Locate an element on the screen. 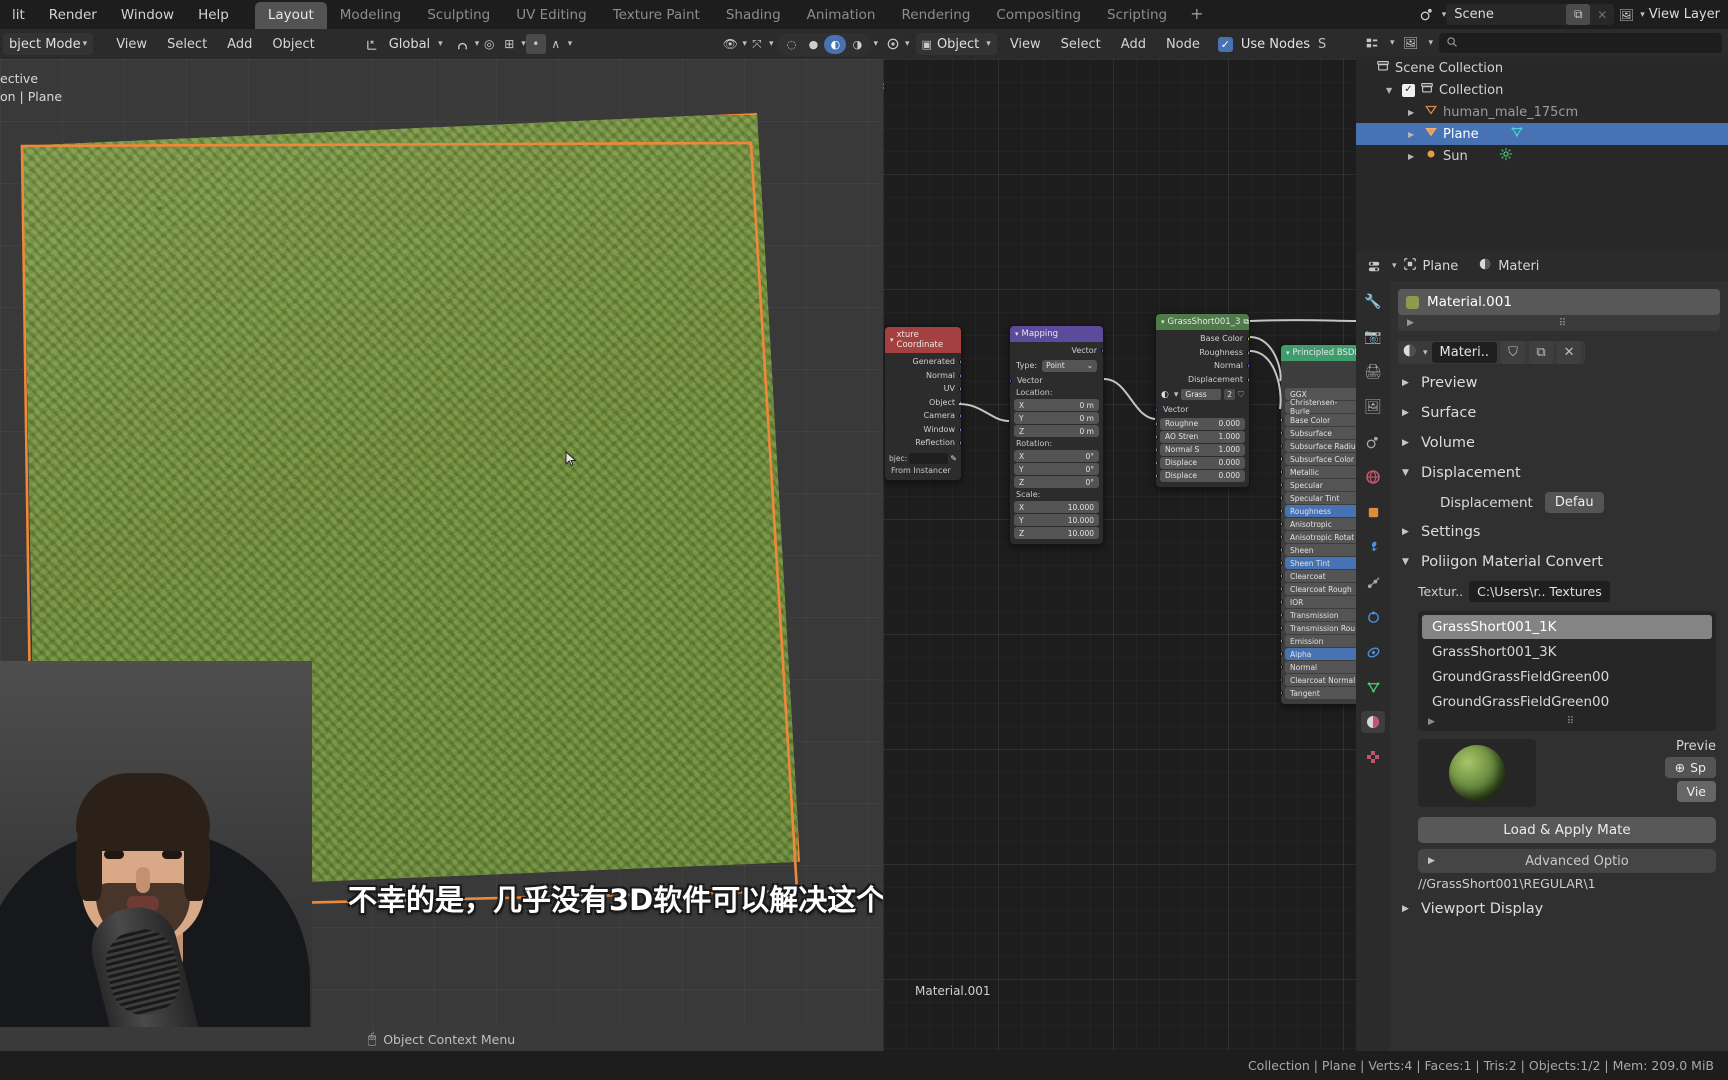 The image size is (1728, 1080). material-preview-box is located at coordinates (1477, 773).